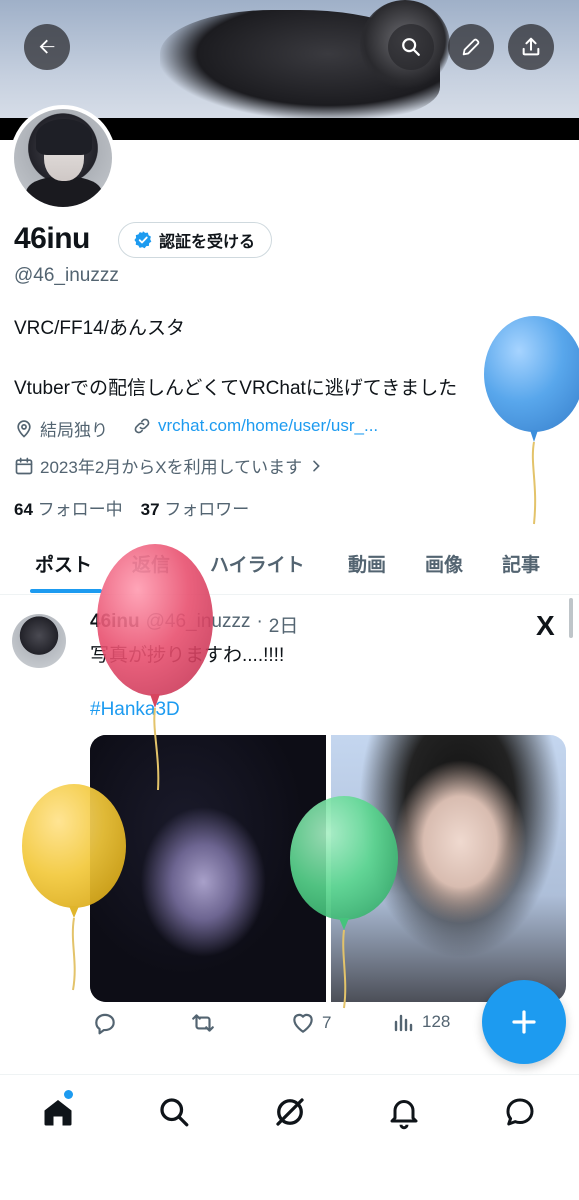 The image size is (579, 1200). I want to click on get-verified-button: 認証を受ける, so click(195, 240).